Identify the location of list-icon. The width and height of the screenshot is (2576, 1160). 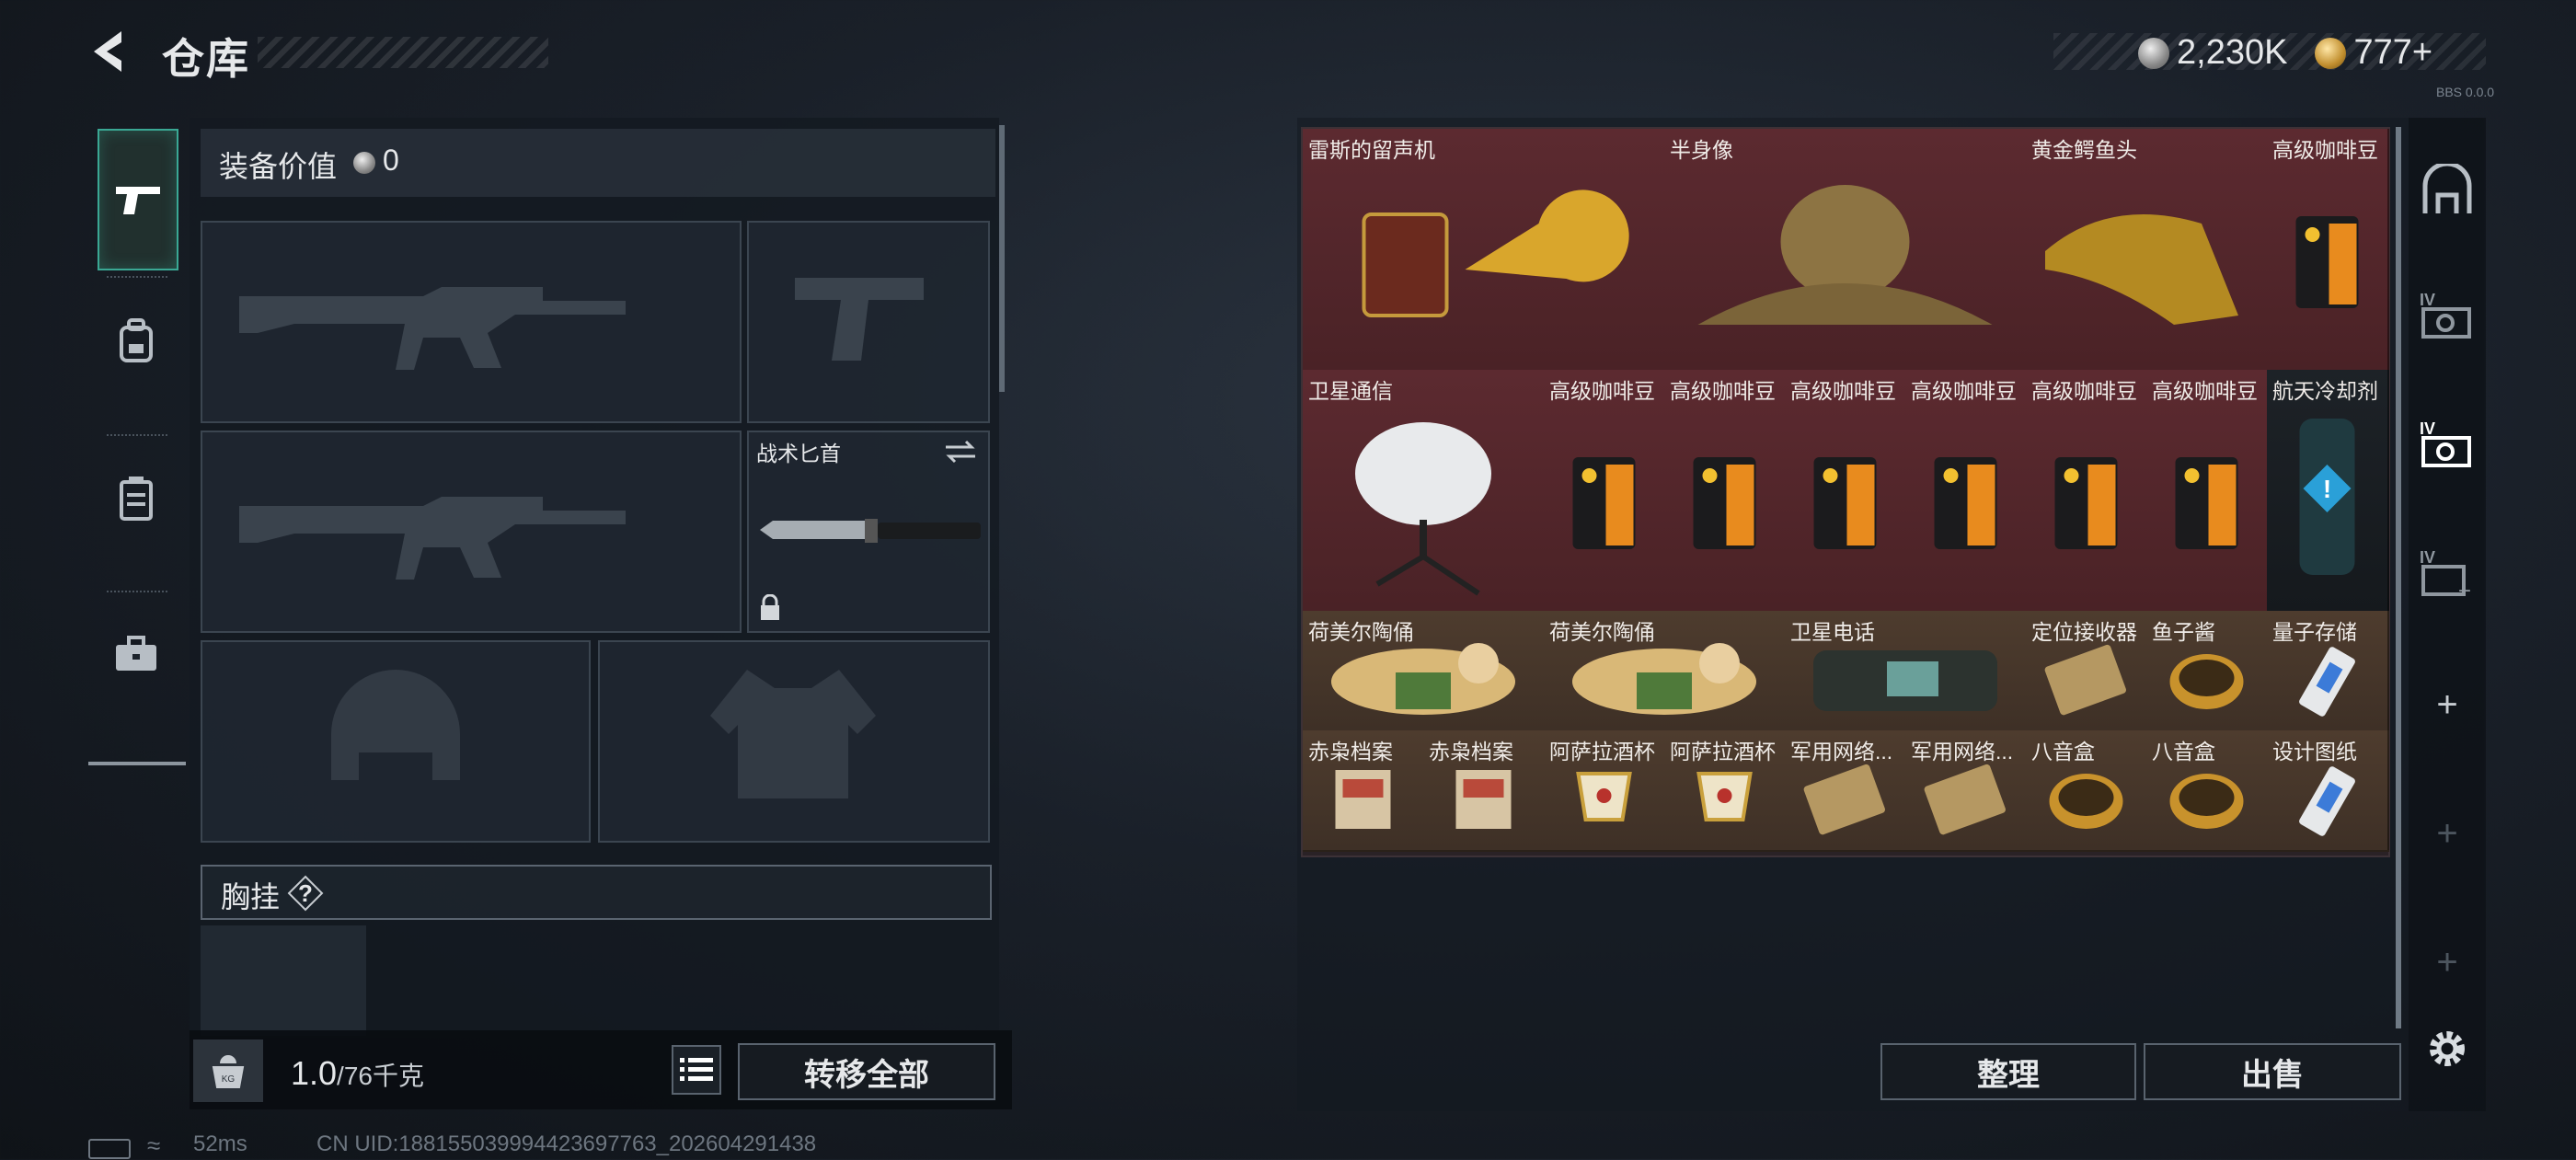
(696, 1069).